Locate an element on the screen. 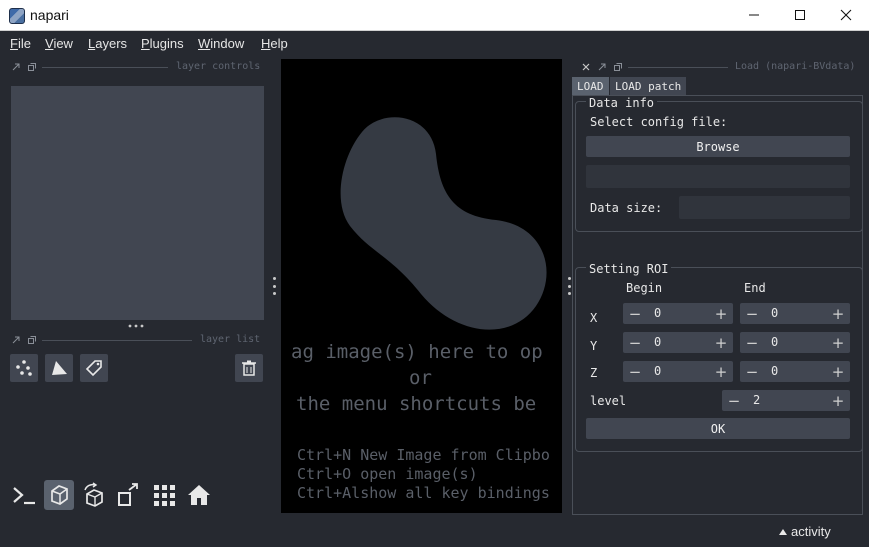  points-icon is located at coordinates (24, 368).